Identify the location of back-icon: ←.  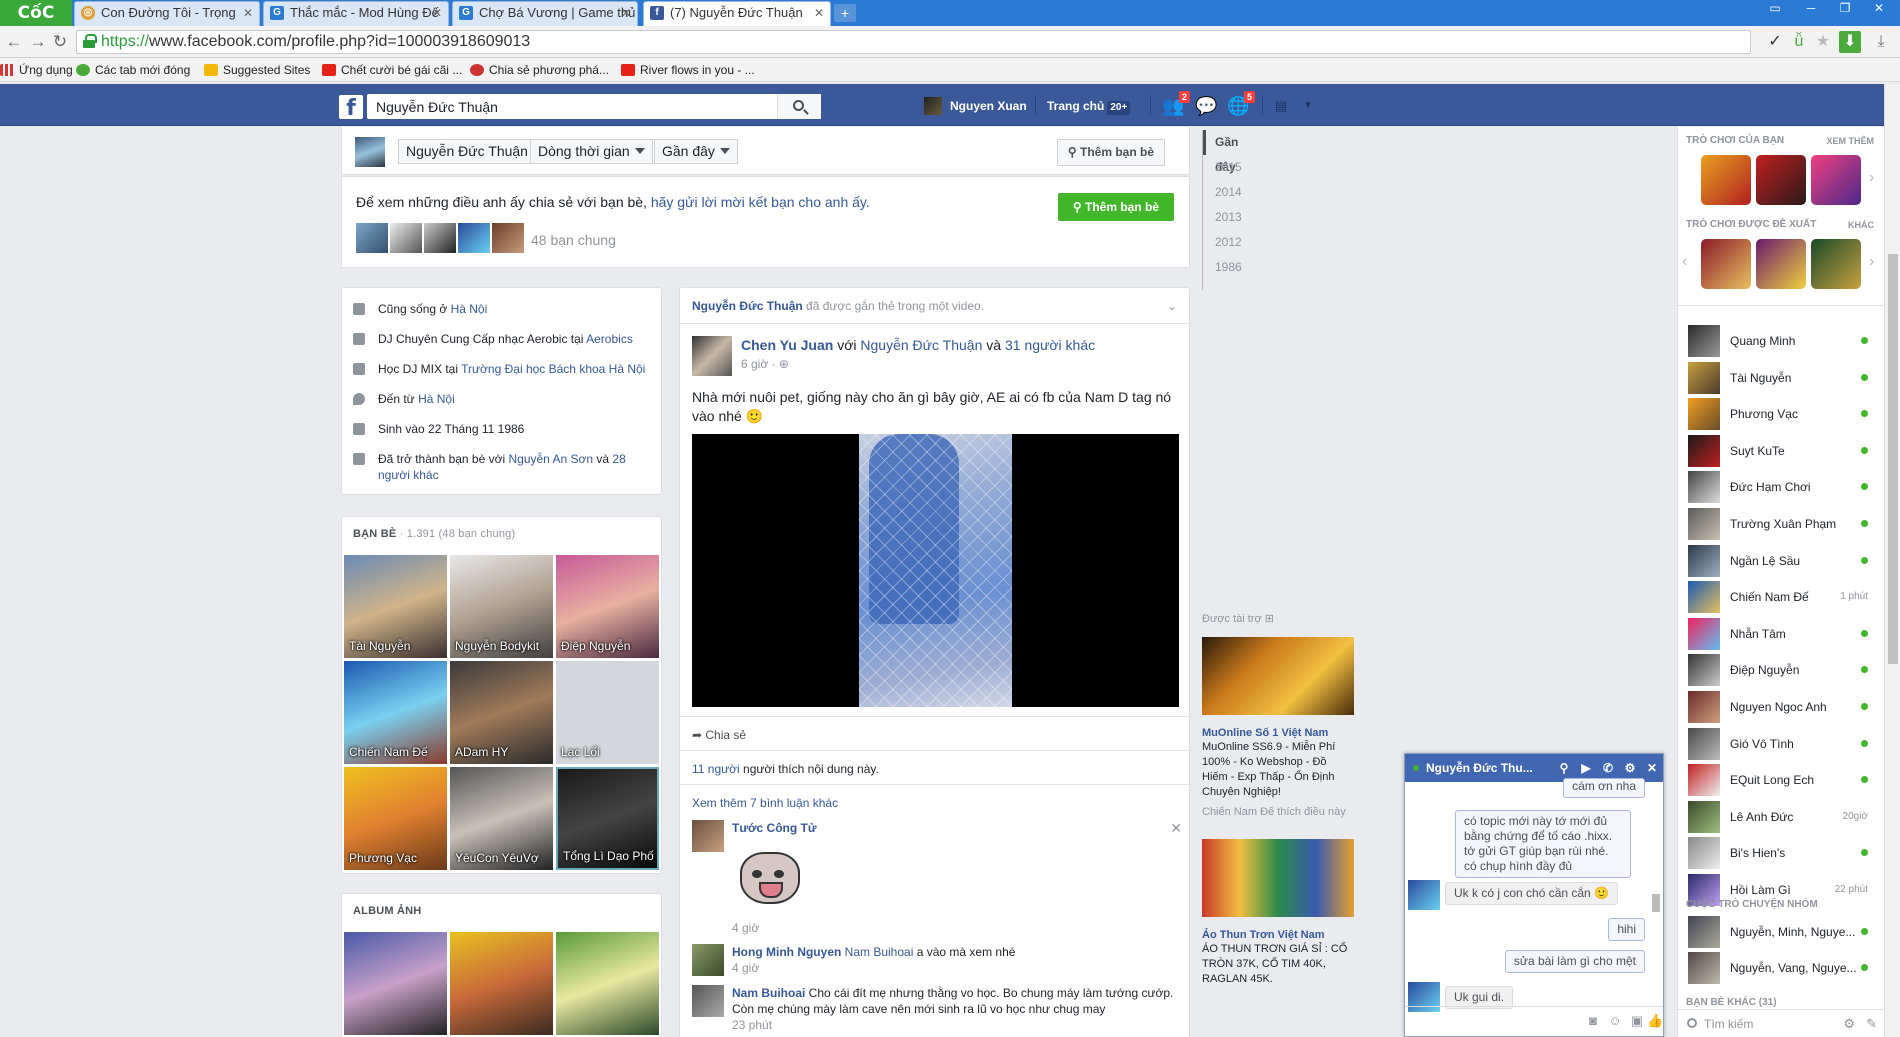
(14, 42).